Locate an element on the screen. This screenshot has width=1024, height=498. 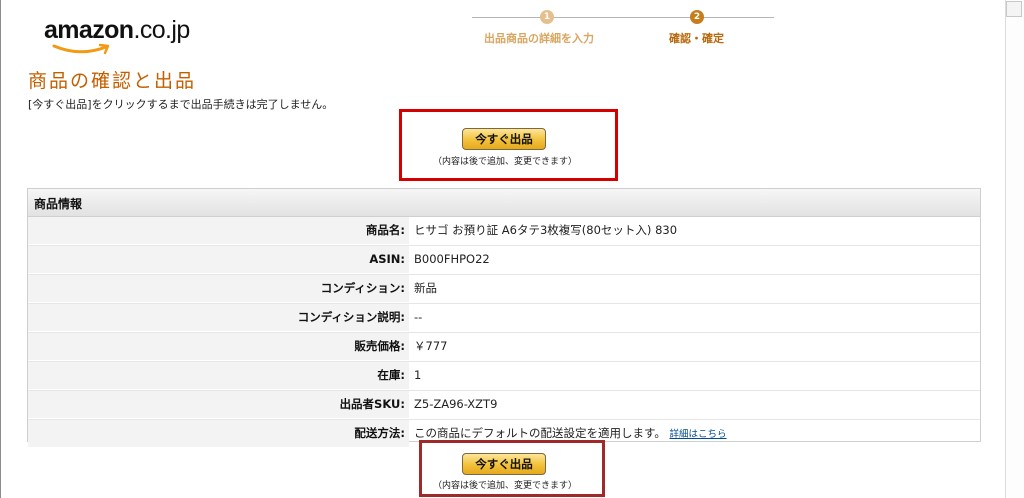
scroll-up-arrow-icon is located at coordinates (1014, 9).